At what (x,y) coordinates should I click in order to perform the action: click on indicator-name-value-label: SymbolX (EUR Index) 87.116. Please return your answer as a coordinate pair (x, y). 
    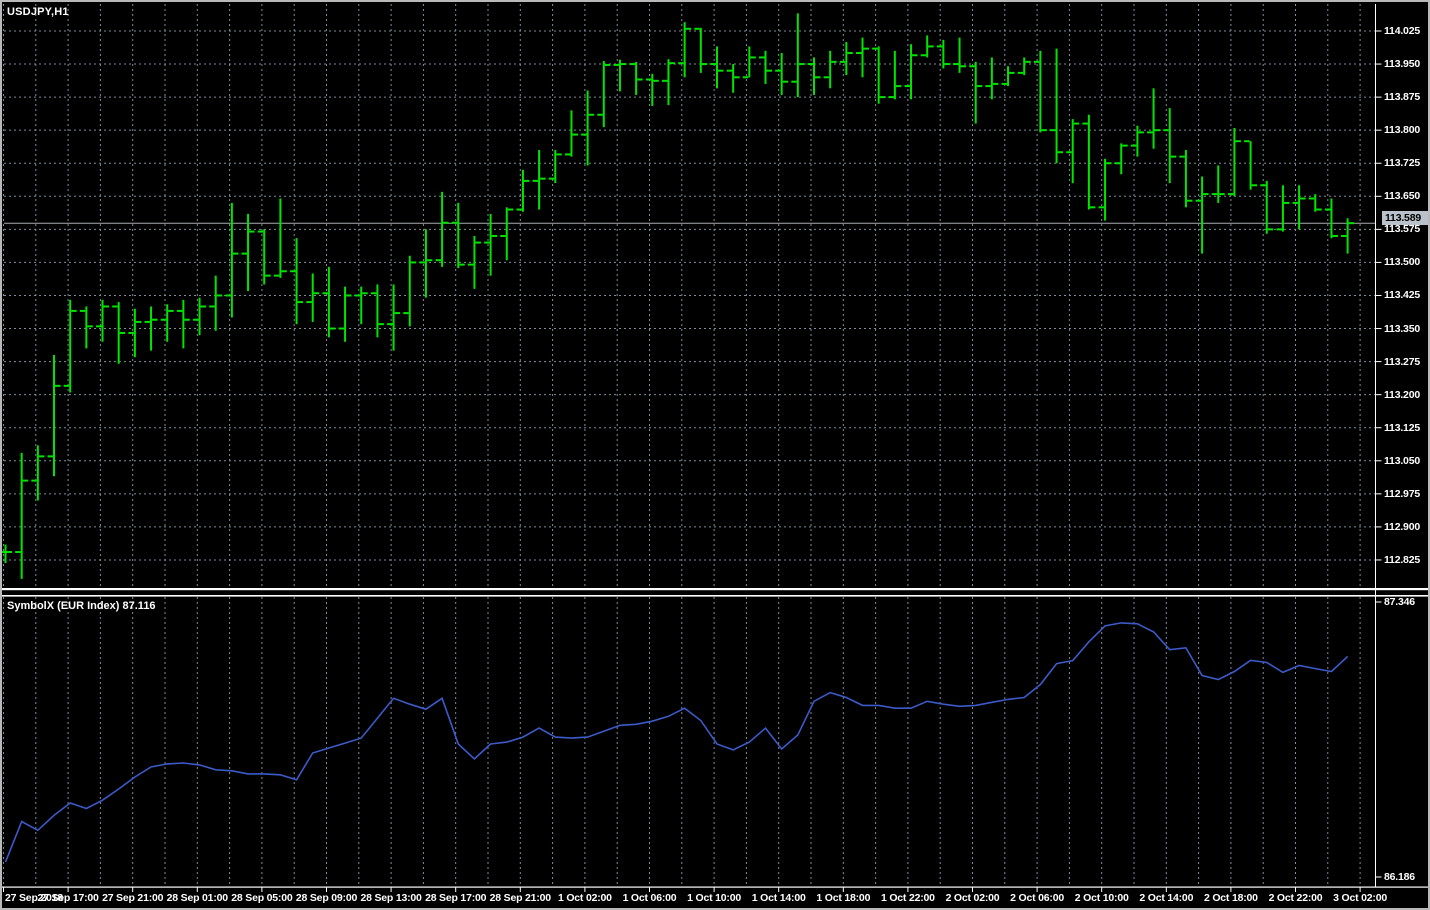
    Looking at the image, I should click on (81, 606).